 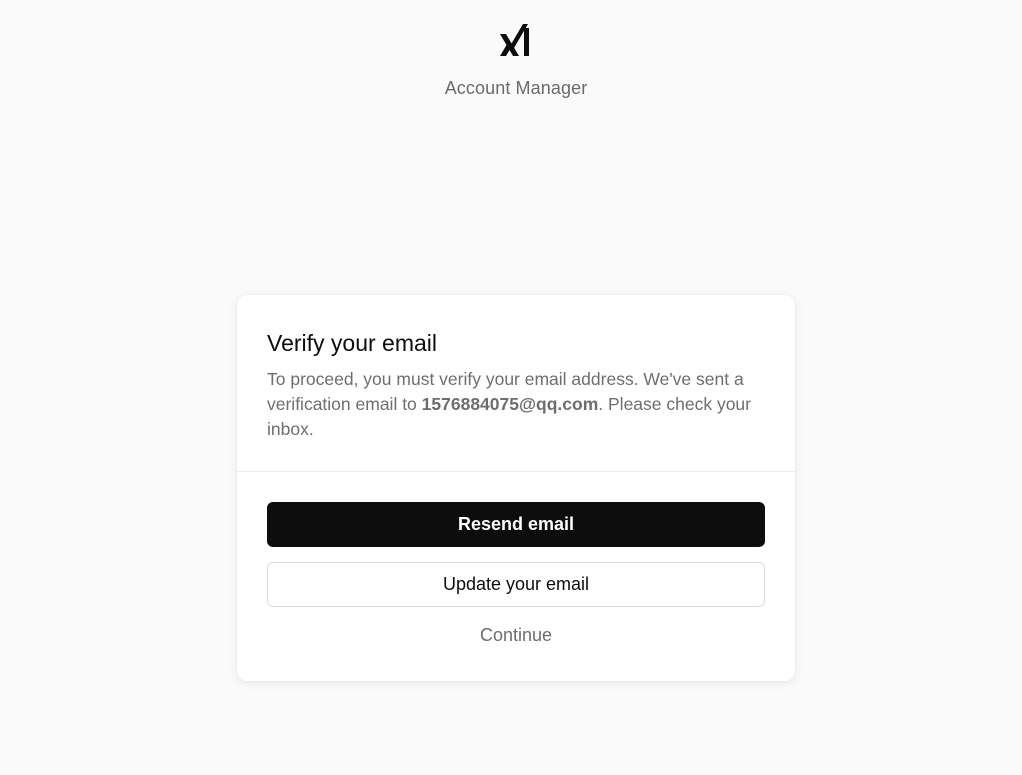 What do you see at coordinates (352, 343) in the screenshot?
I see `card-title: Verify your email` at bounding box center [352, 343].